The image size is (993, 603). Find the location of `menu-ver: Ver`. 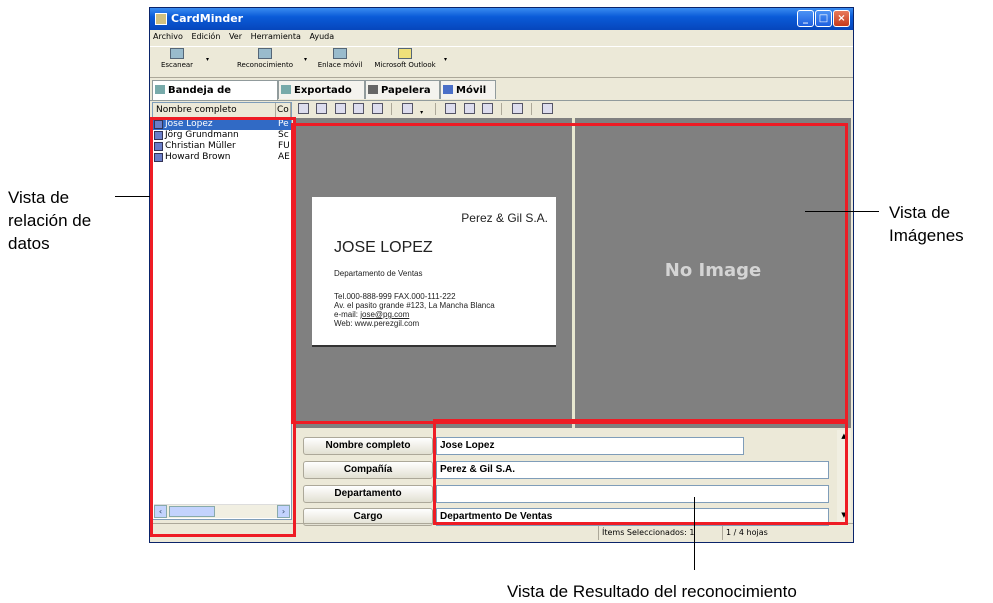

menu-ver: Ver is located at coordinates (235, 36).